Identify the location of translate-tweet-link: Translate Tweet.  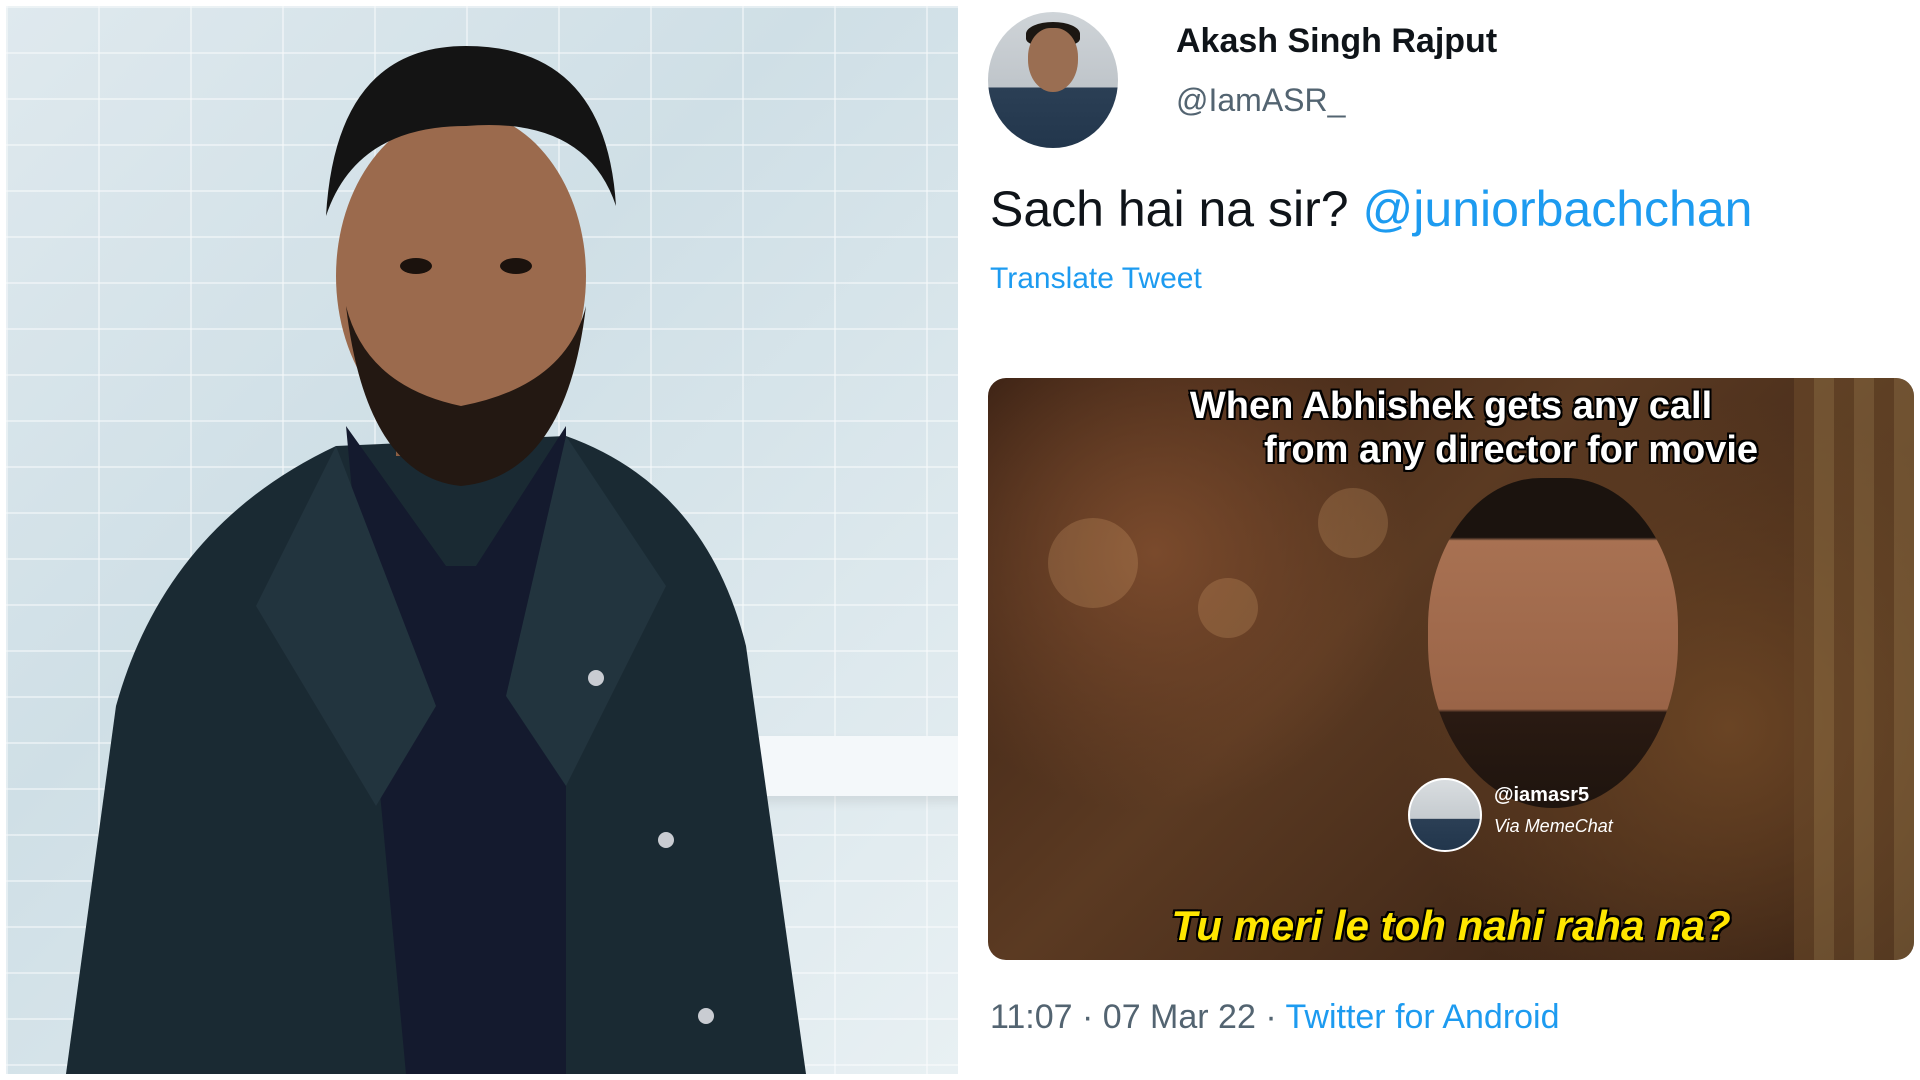
(1096, 279).